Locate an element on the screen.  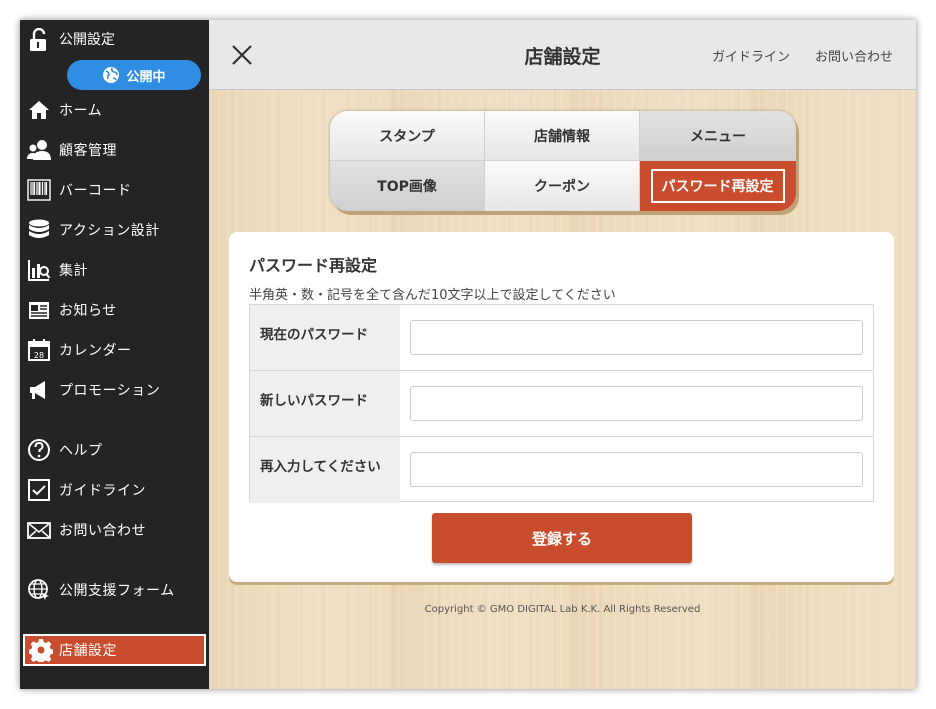
sidebar-item-label: ヘルプ is located at coordinates (81, 451).